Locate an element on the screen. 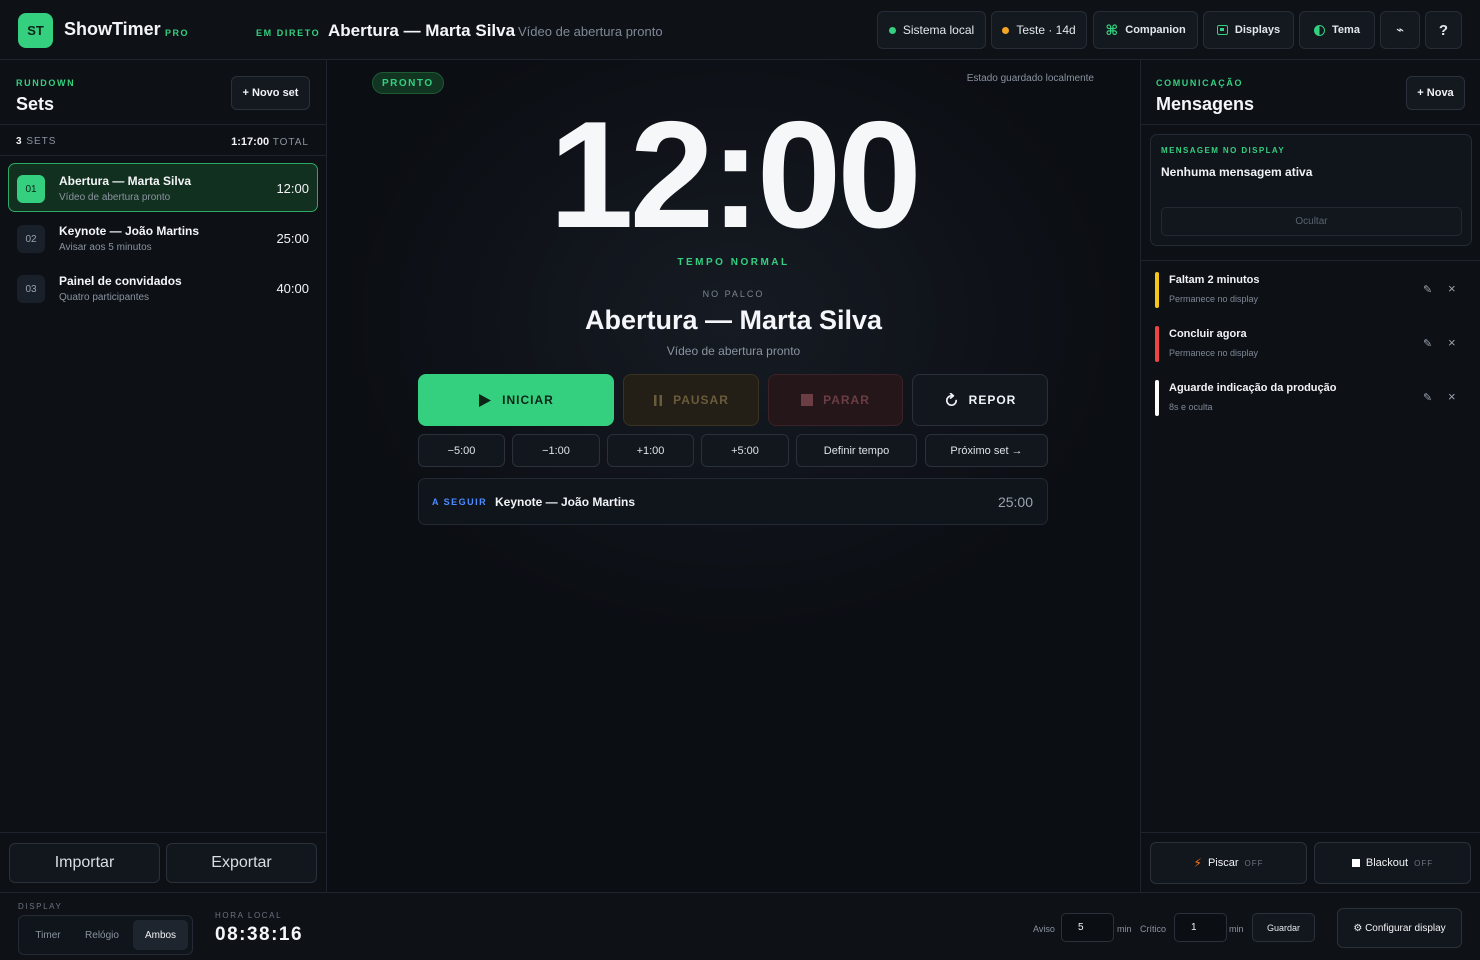 The width and height of the screenshot is (1480, 960). up-next-duration: 25:00 is located at coordinates (1015, 502).